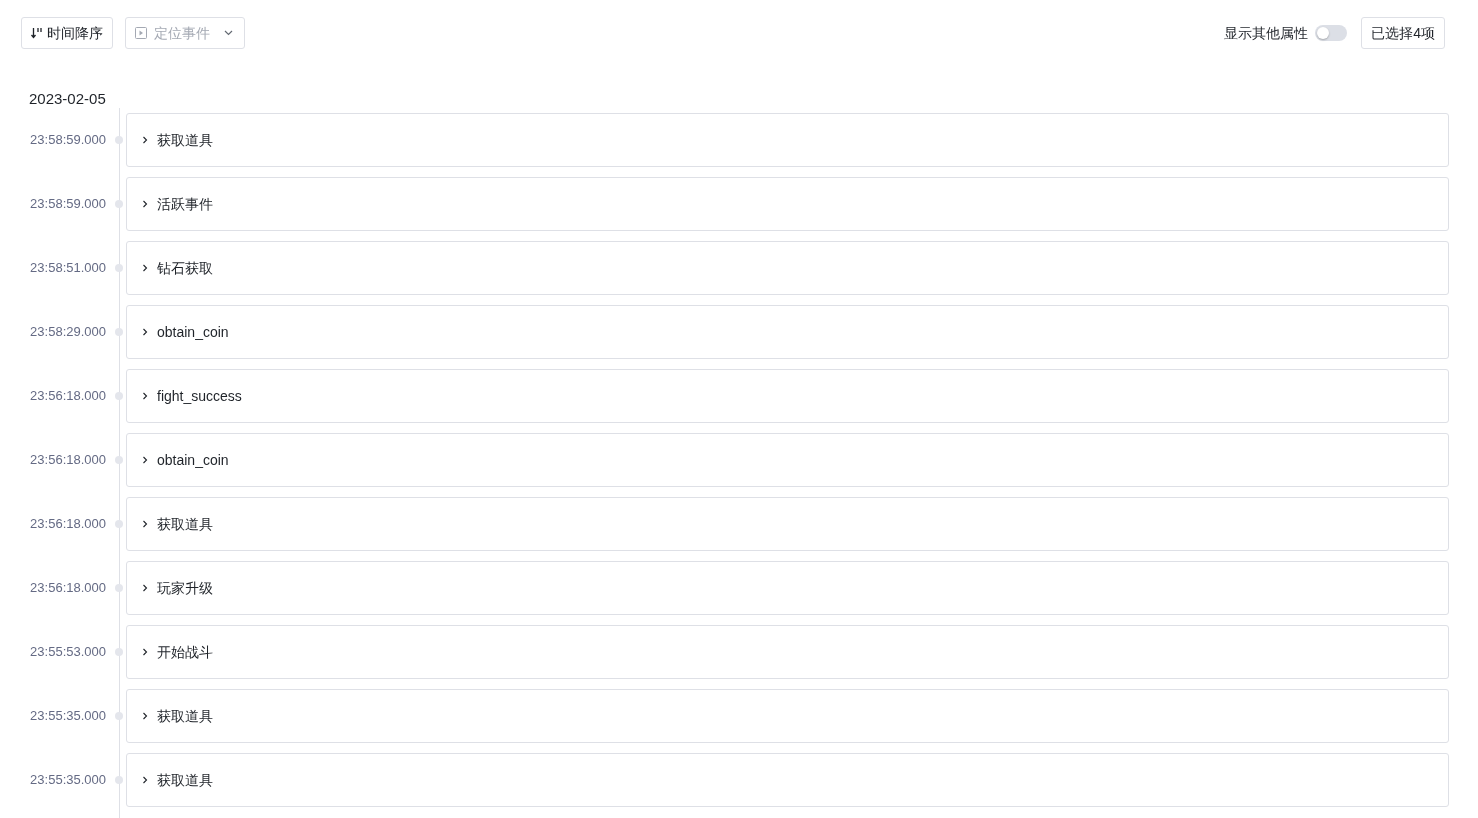 This screenshot has height=818, width=1478. What do you see at coordinates (185, 652) in the screenshot?
I see `event-name: 开始战斗` at bounding box center [185, 652].